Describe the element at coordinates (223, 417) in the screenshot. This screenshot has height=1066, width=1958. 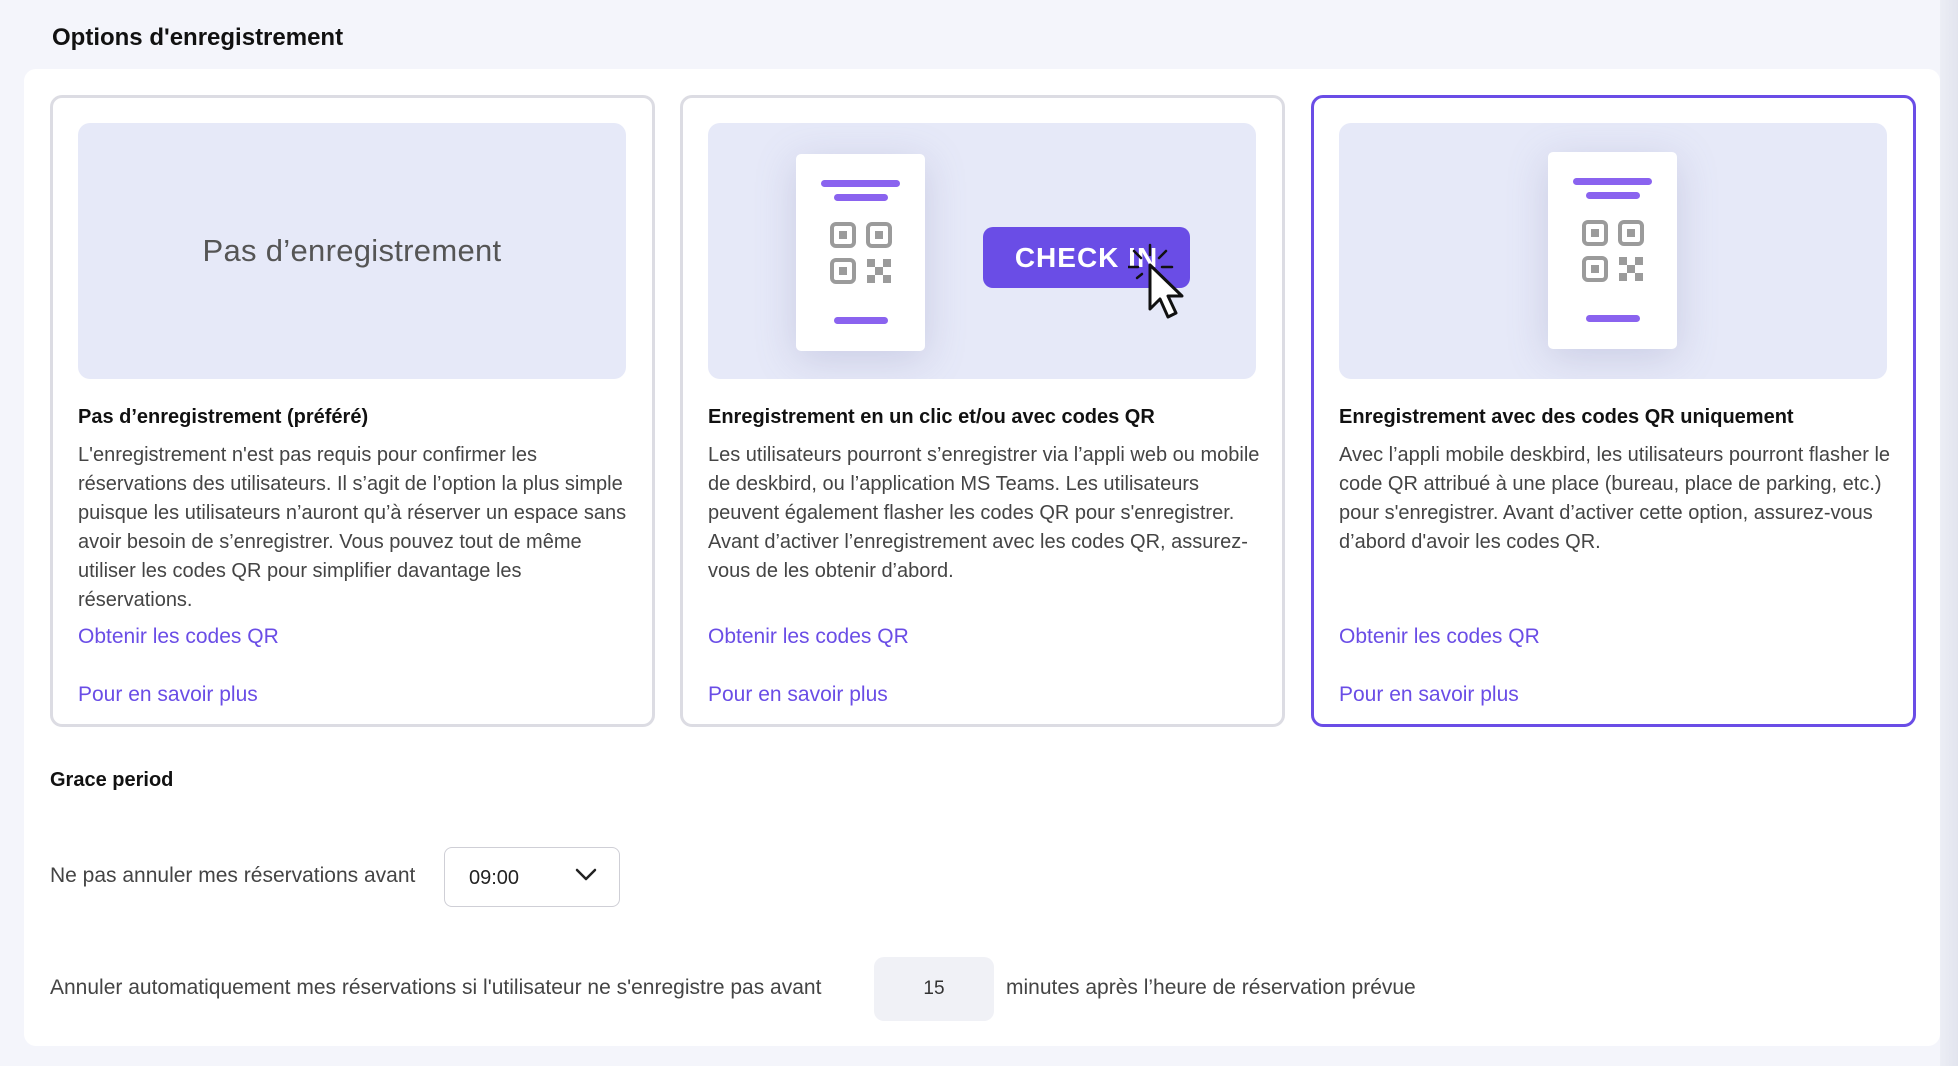
I see `card-title: Pas d’enregistrement (préféré)` at that location.